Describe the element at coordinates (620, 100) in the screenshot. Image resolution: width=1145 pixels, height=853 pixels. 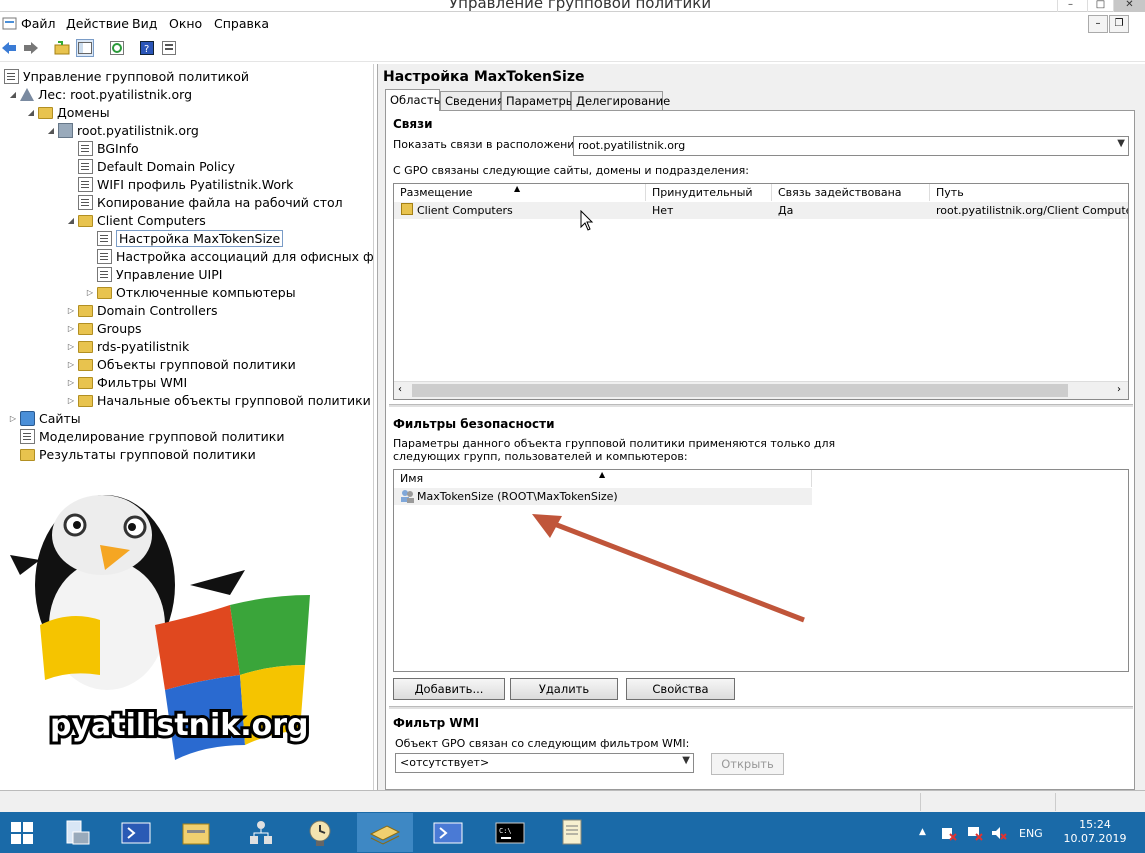
I see `tab-delegation: Делегирование` at that location.